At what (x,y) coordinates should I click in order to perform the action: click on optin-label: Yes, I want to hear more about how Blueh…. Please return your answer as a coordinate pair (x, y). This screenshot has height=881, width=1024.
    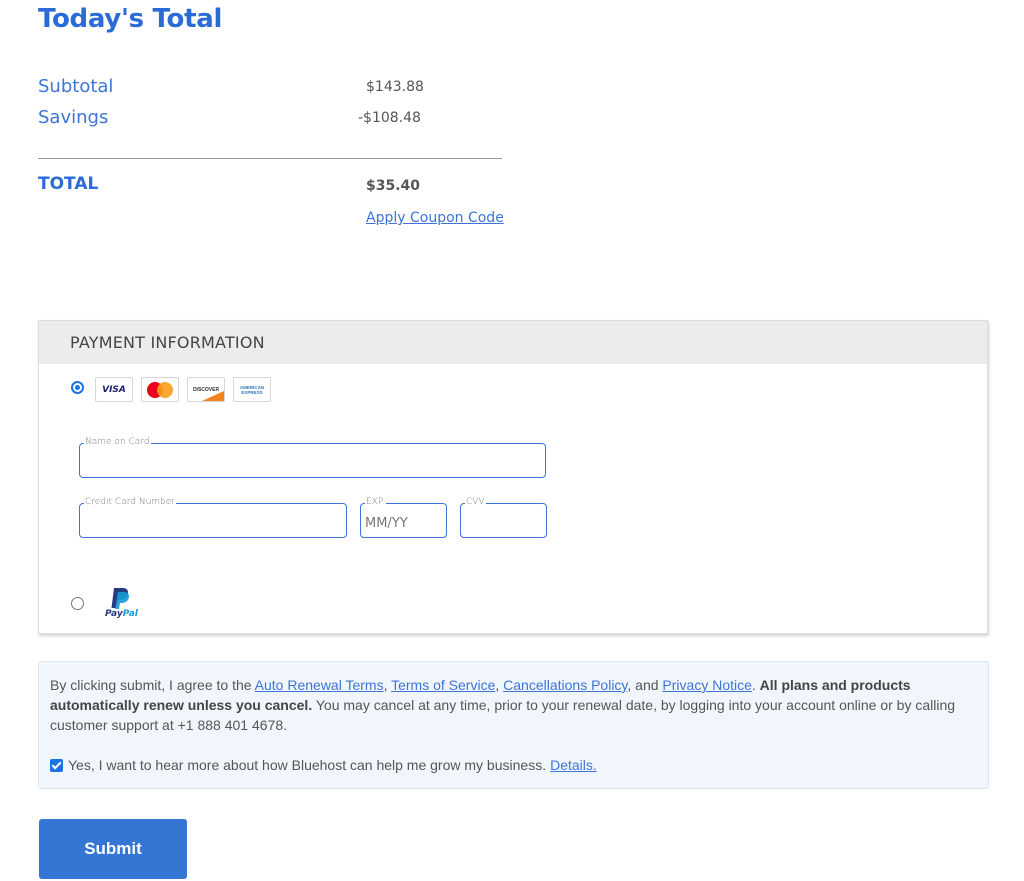
    Looking at the image, I should click on (307, 765).